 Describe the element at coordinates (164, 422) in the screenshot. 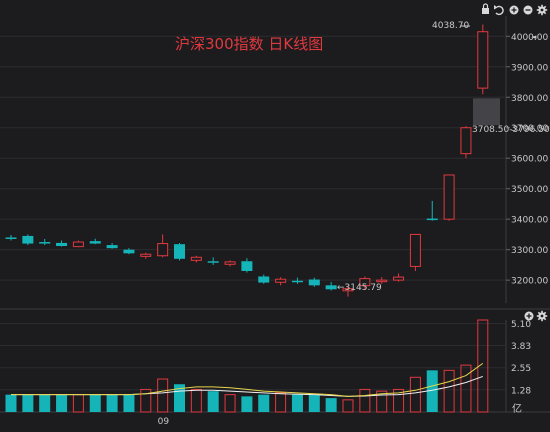

I see `x-axis-label: 09` at that location.